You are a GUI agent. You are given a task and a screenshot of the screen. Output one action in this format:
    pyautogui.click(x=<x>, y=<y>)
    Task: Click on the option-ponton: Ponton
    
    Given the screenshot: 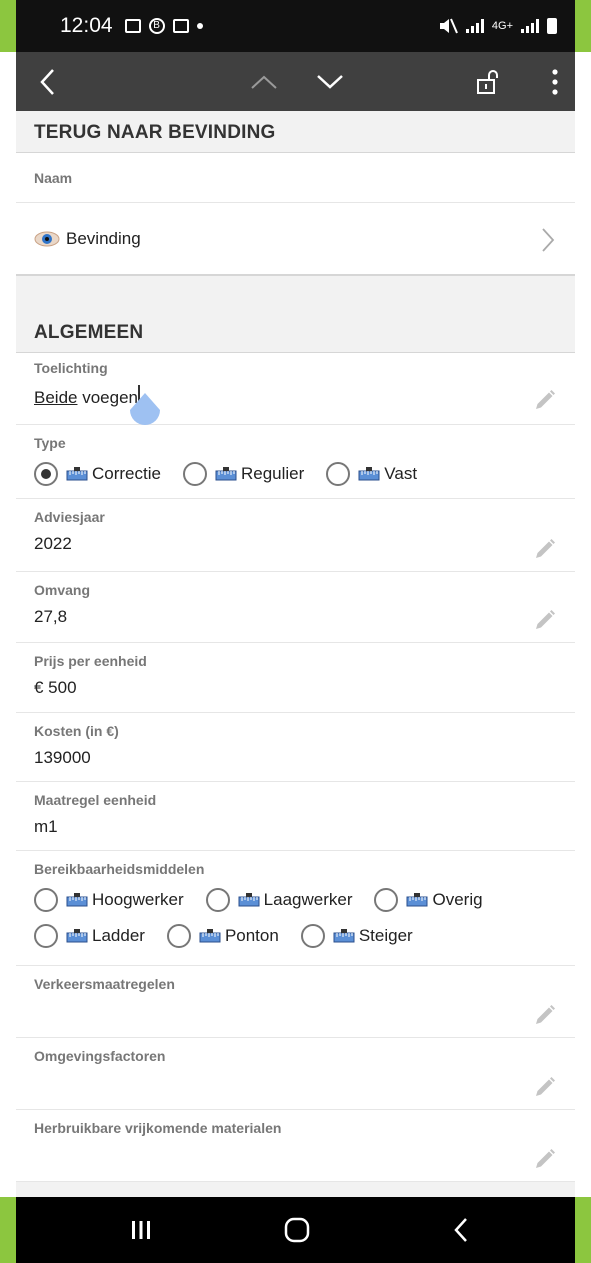 What is the action you would take?
    pyautogui.click(x=222, y=936)
    